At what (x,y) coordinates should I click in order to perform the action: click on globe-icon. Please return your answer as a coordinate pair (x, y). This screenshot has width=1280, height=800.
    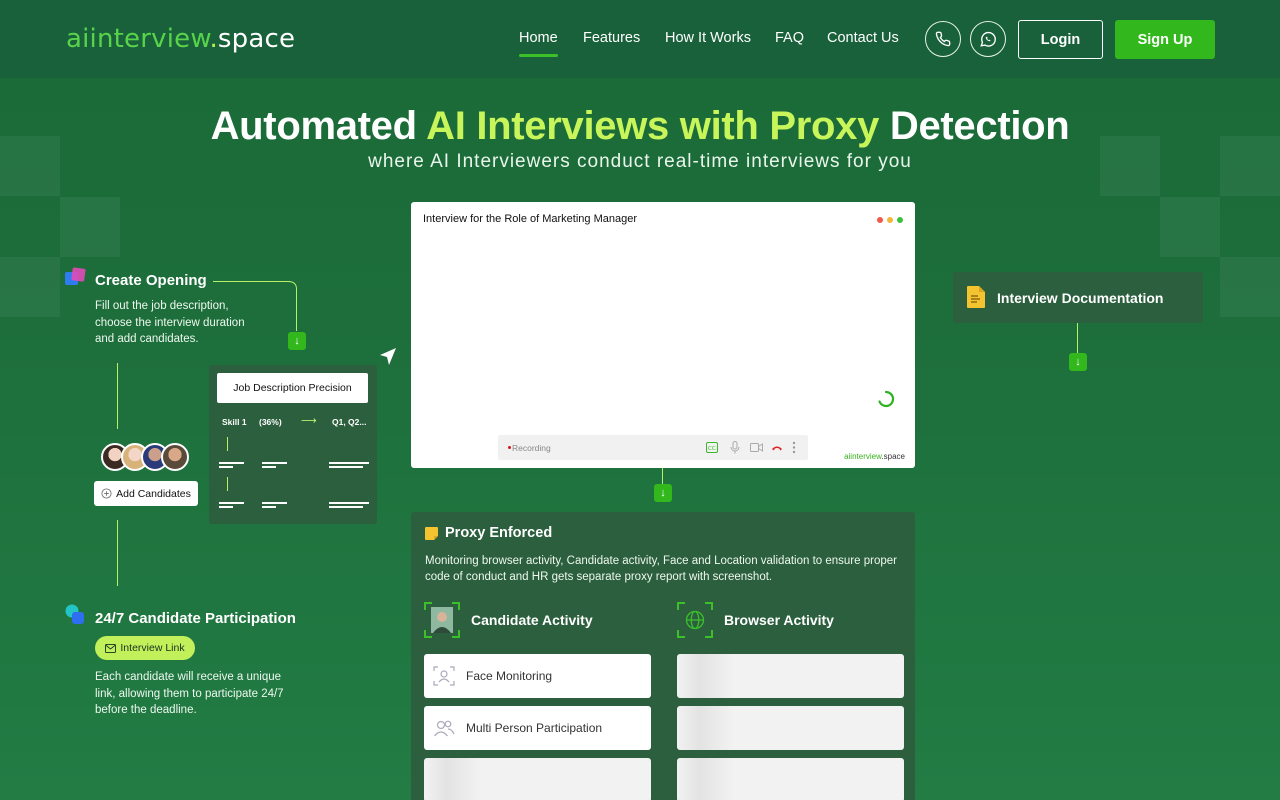
    Looking at the image, I should click on (695, 620).